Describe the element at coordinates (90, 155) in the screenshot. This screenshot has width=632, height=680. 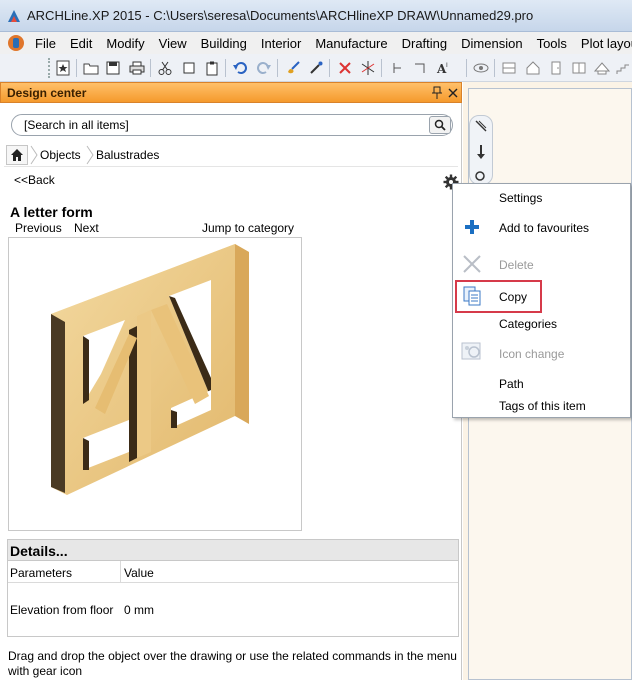
I see `chevron-right-icon` at that location.